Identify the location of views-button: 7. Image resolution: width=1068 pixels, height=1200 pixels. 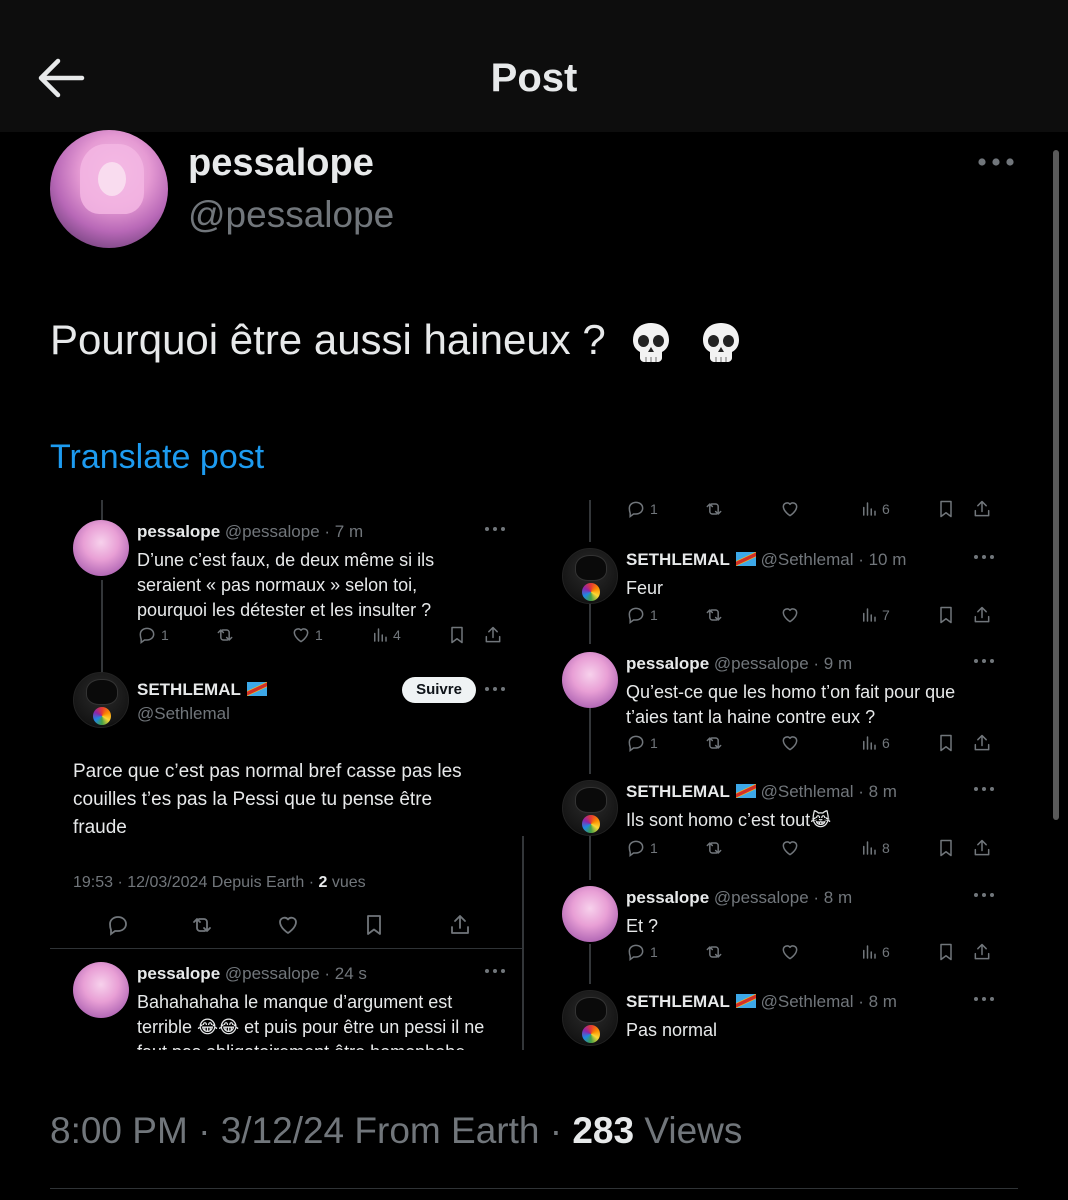
(875, 615).